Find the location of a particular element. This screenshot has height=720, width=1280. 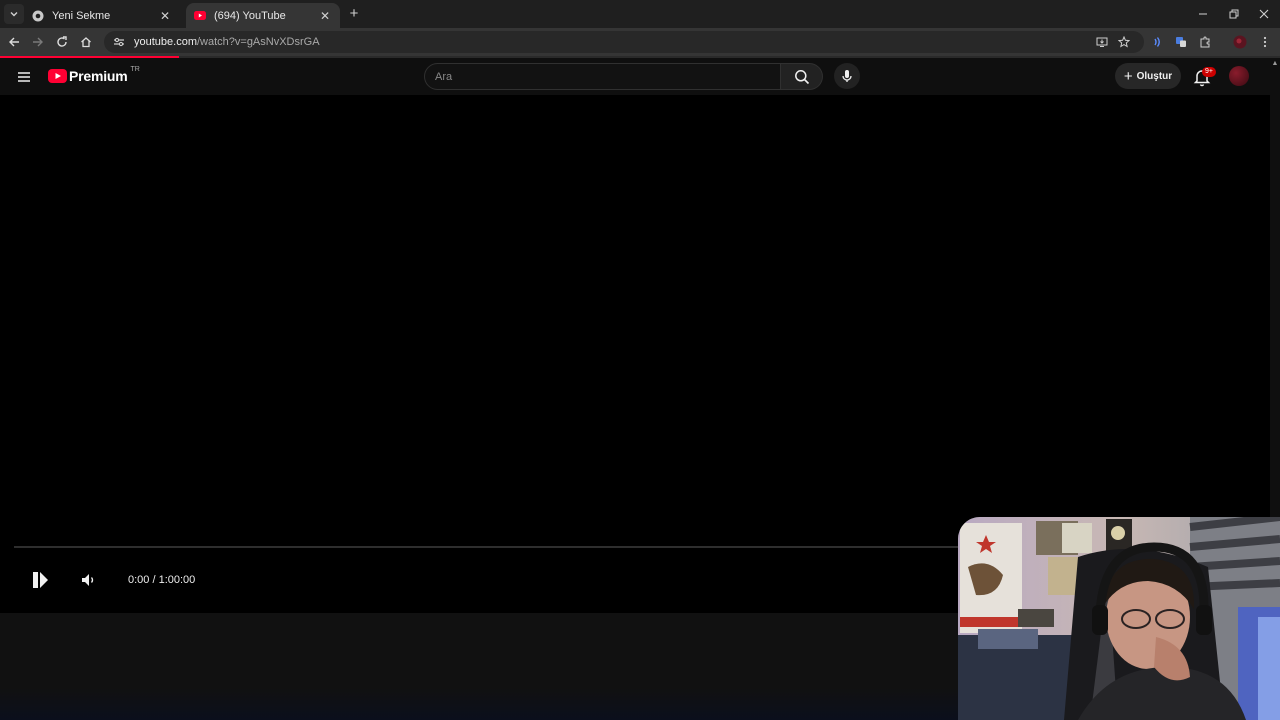

hamburger-menu-icon is located at coordinates (24, 77).